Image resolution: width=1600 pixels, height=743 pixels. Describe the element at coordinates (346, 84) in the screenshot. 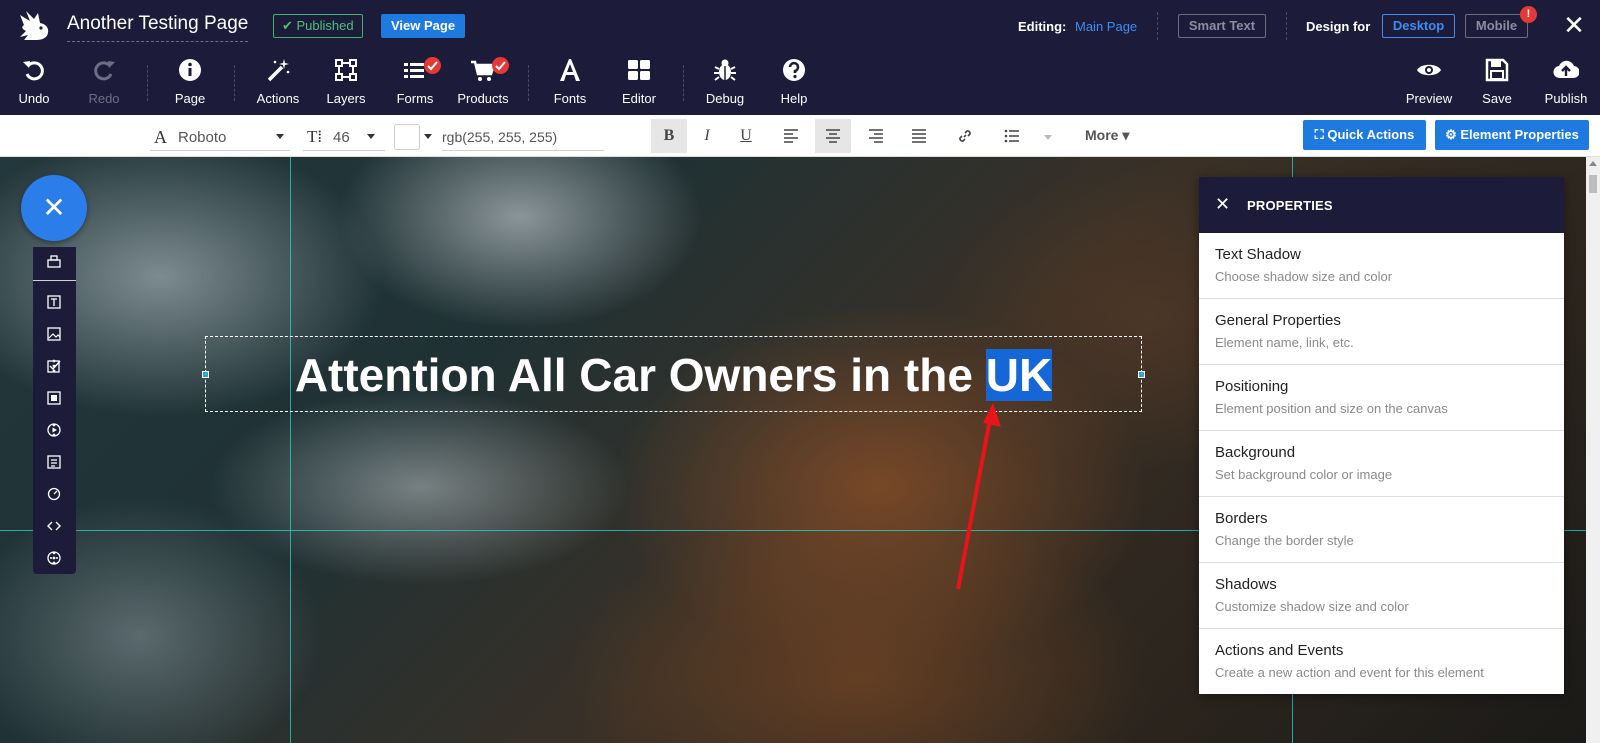

I see `layers-button: Layers` at that location.